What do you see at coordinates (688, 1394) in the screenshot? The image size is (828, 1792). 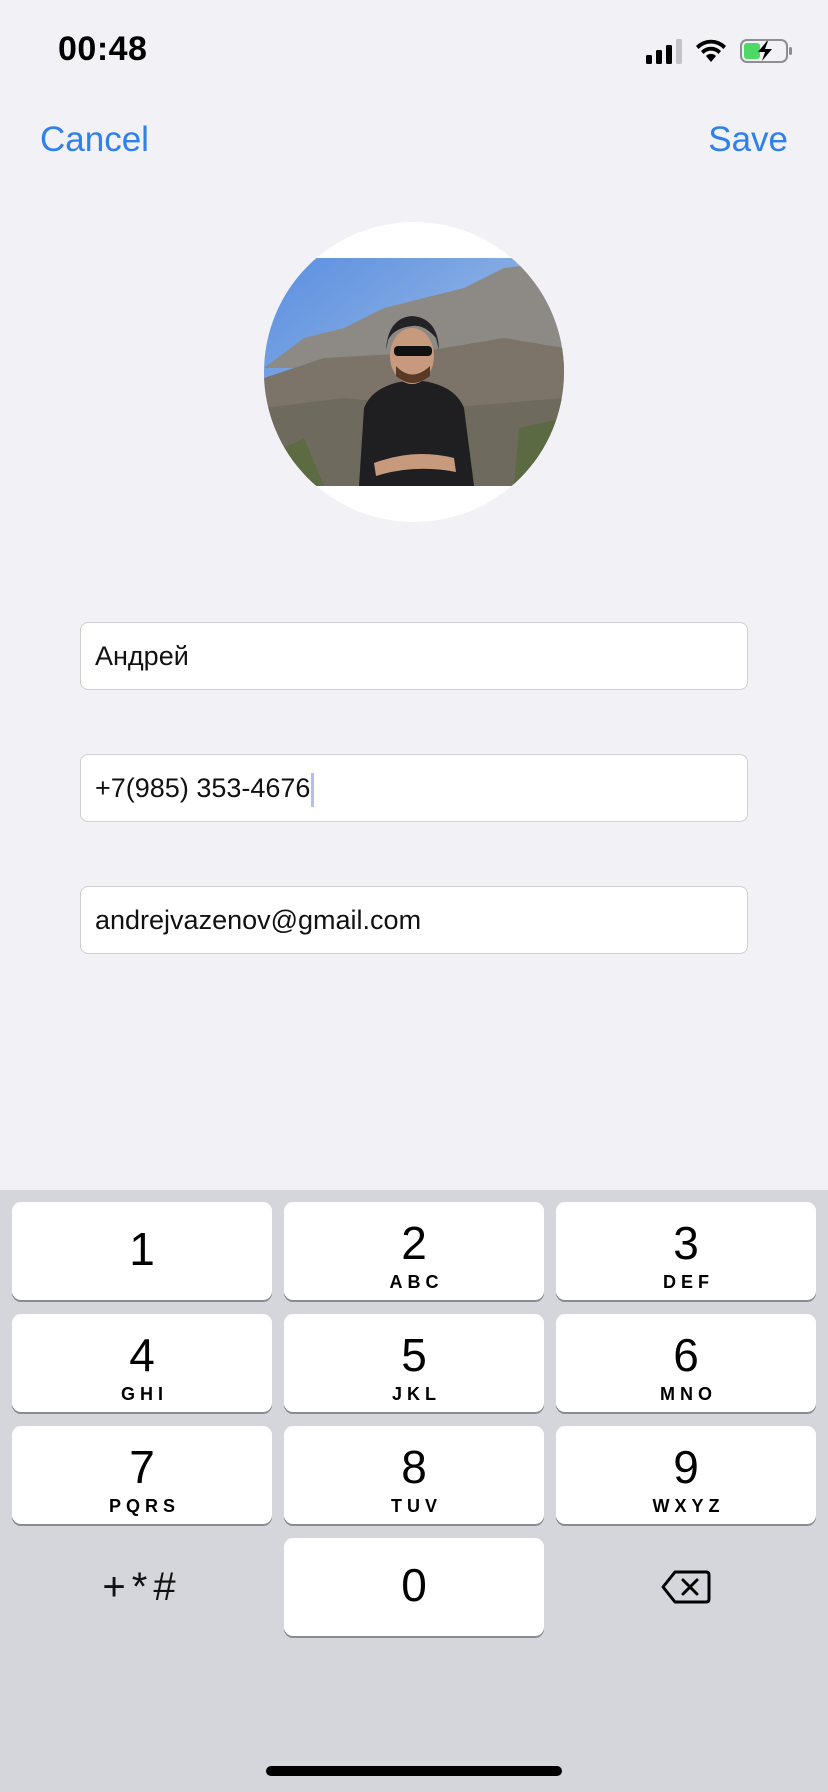 I see `key-letters: MNO` at bounding box center [688, 1394].